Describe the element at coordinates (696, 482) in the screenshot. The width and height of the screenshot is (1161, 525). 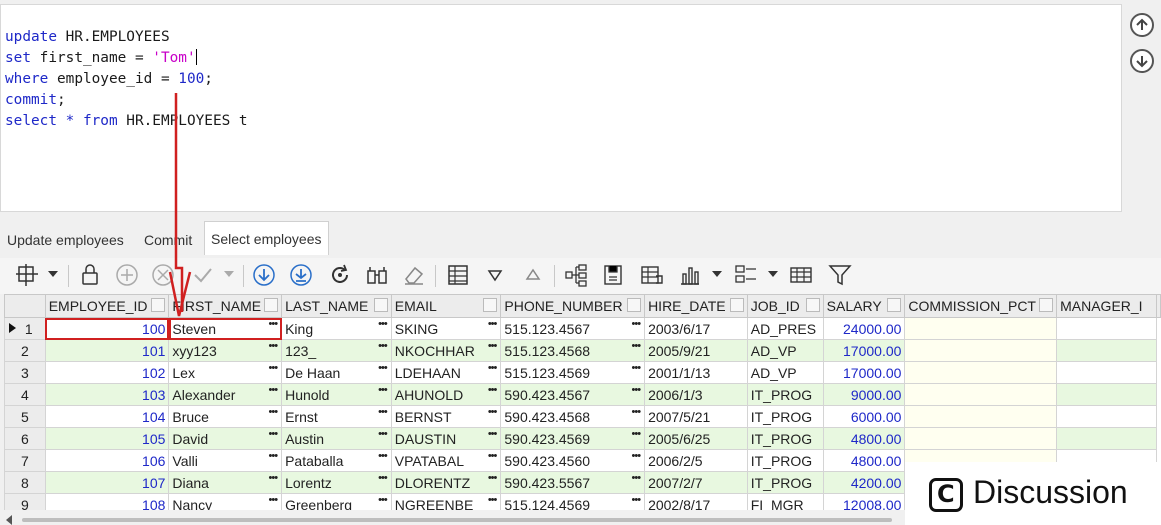
I see `grid-cell: 2007/2/7` at that location.